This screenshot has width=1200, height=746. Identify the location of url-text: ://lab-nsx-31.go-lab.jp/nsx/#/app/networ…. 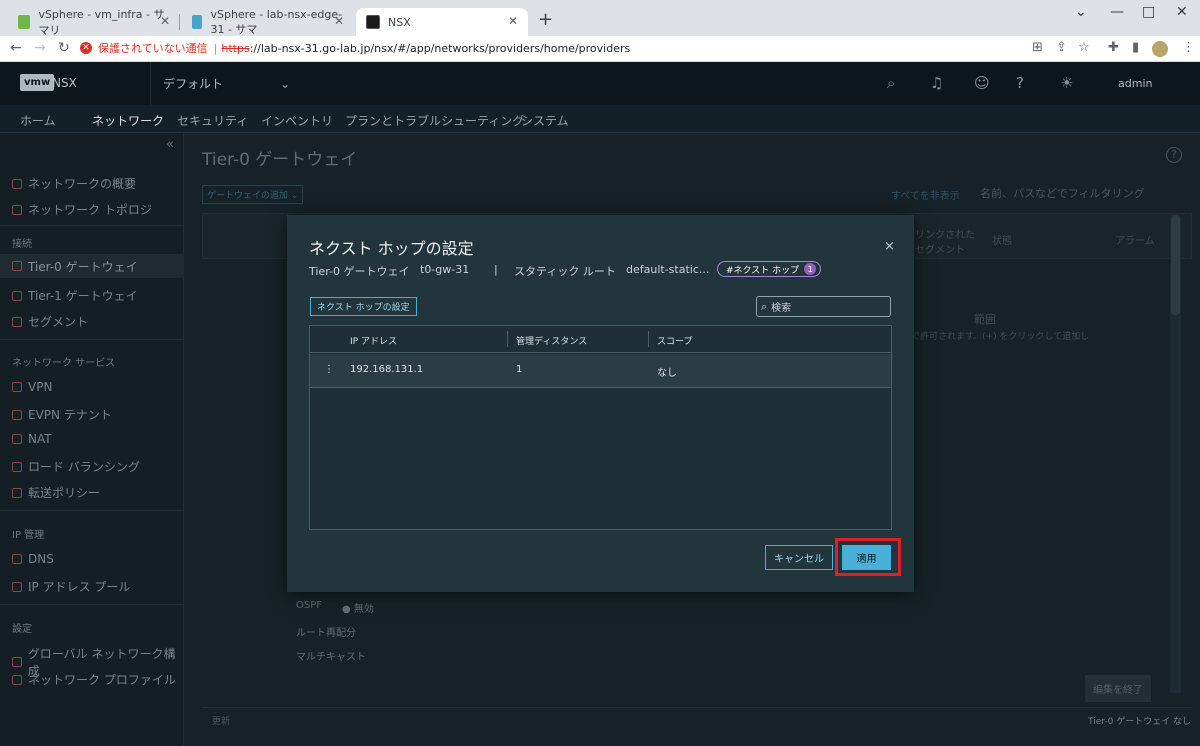
(440, 48).